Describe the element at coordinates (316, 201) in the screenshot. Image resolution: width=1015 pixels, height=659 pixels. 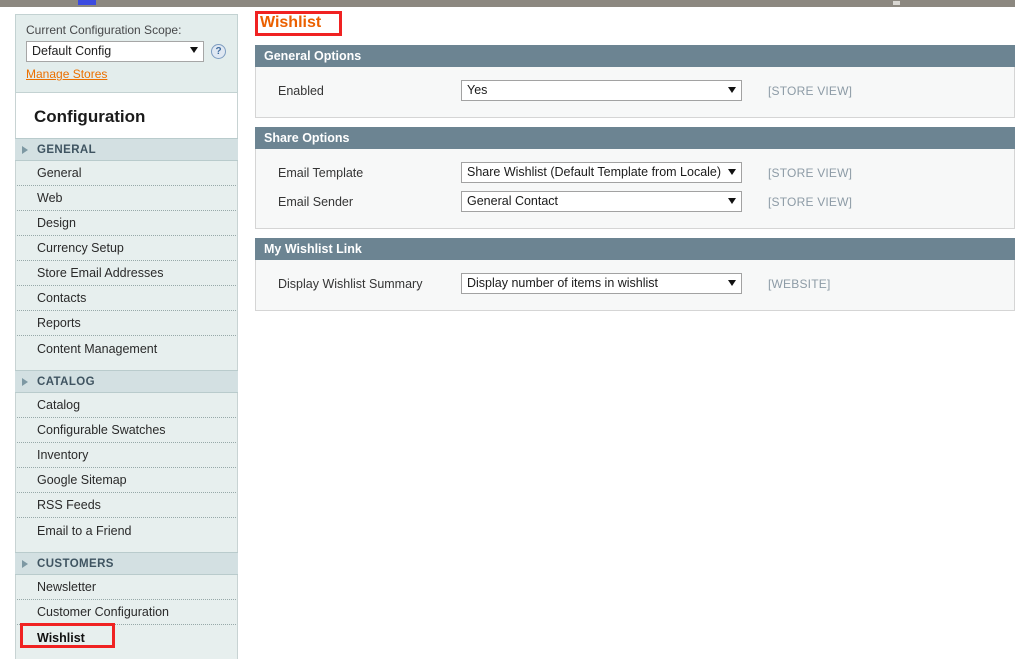
I see `field-label: Email Sender` at that location.